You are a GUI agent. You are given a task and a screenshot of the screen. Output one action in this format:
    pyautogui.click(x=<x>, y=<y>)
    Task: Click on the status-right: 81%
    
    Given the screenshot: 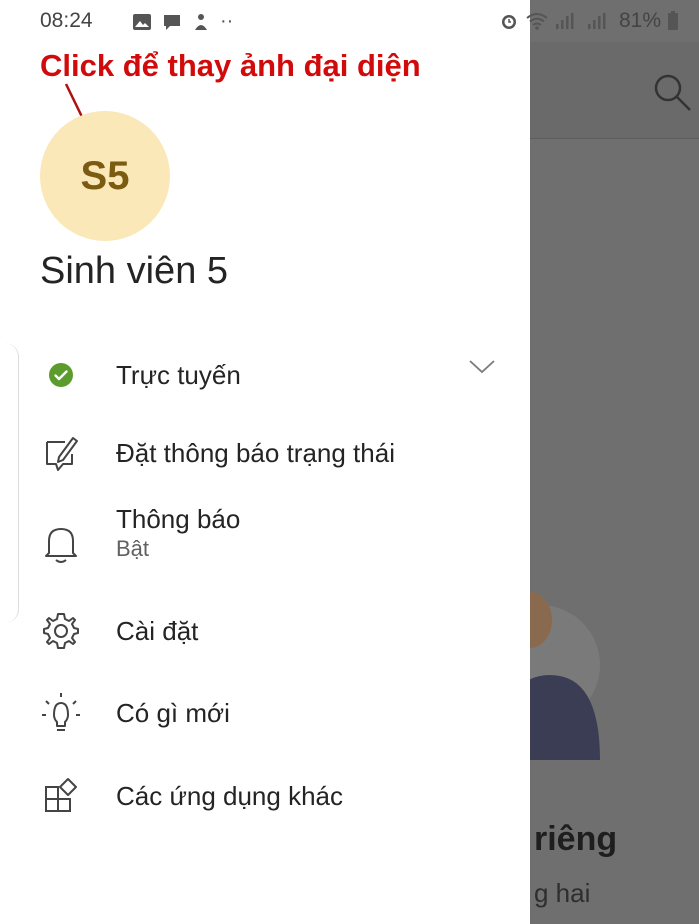 What is the action you would take?
    pyautogui.click(x=589, y=21)
    